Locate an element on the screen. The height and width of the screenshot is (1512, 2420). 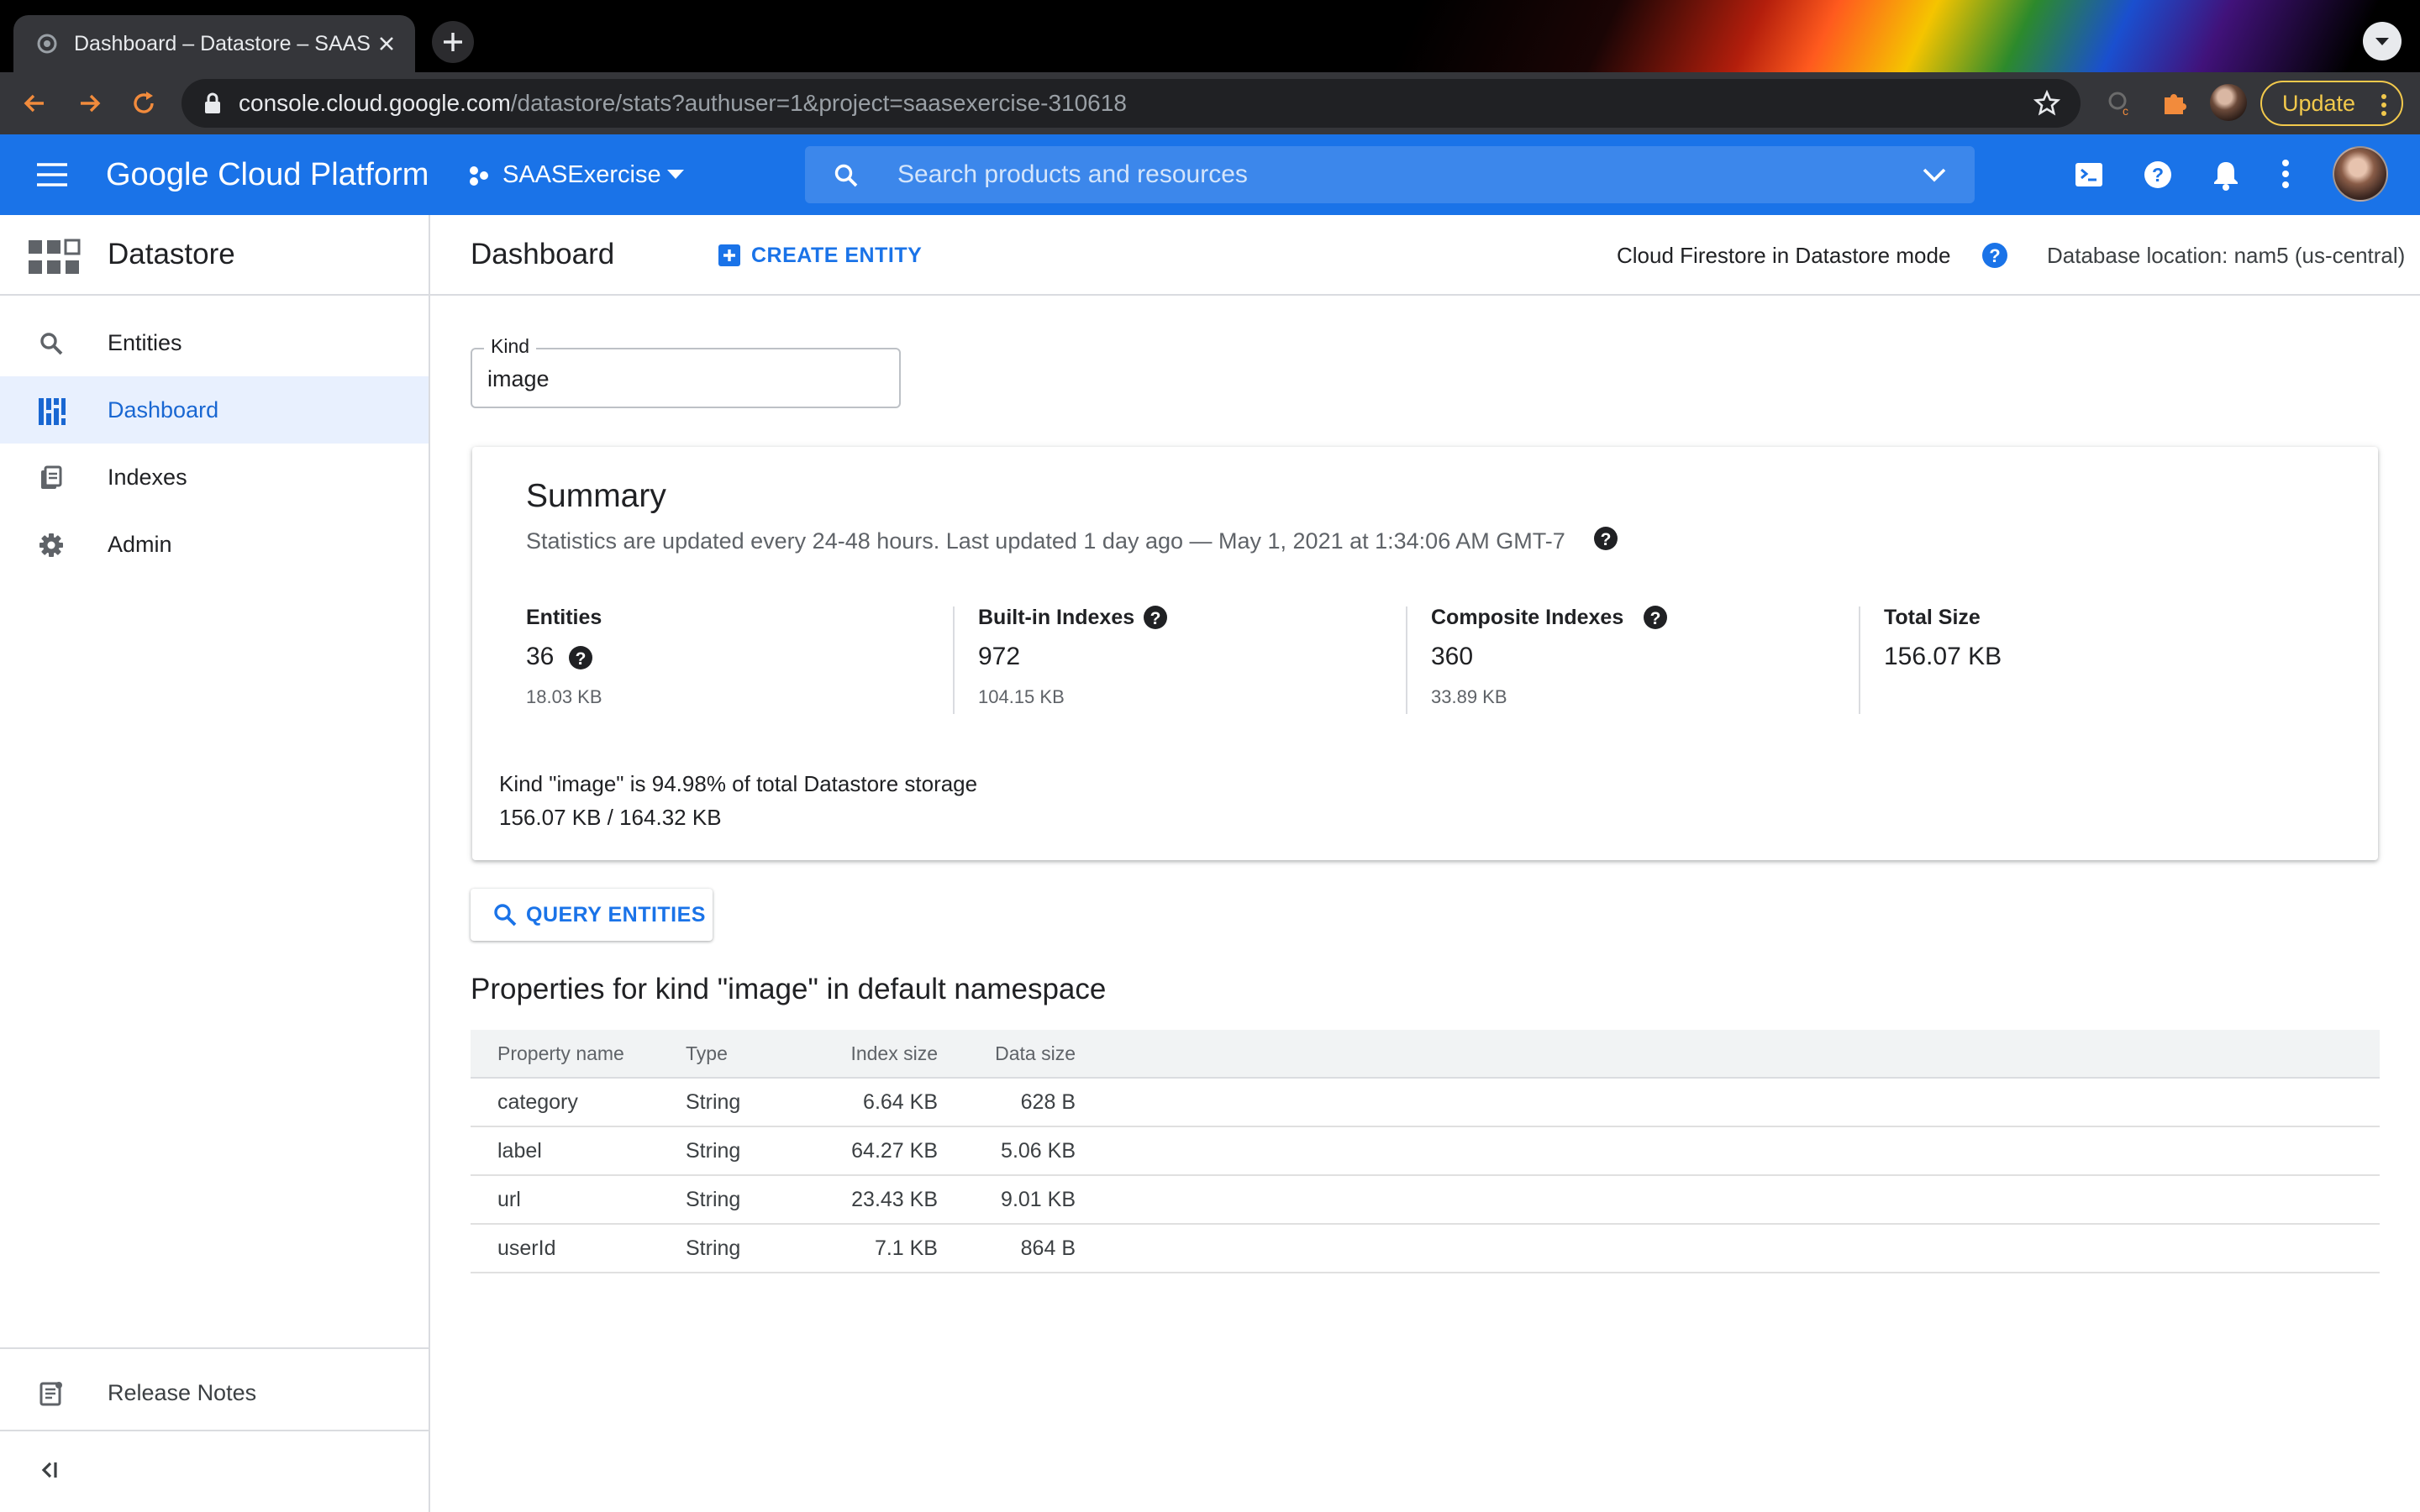
column-header-index-size: Index size is located at coordinates (868, 1053).